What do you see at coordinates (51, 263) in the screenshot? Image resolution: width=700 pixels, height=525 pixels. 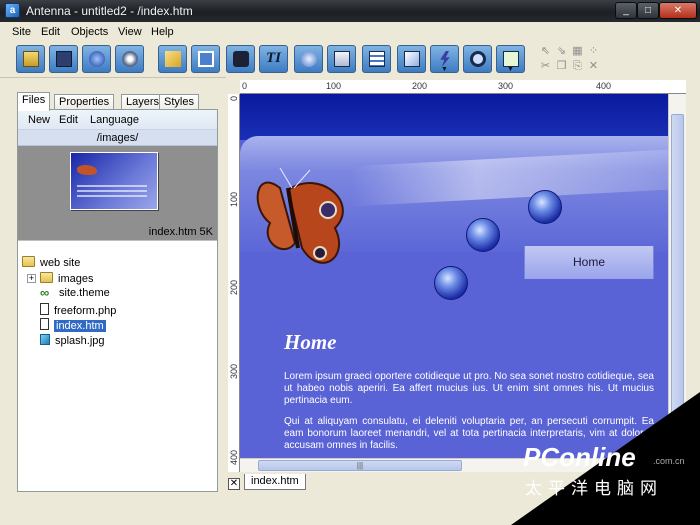 I see `tree-item-web-site: web site` at bounding box center [51, 263].